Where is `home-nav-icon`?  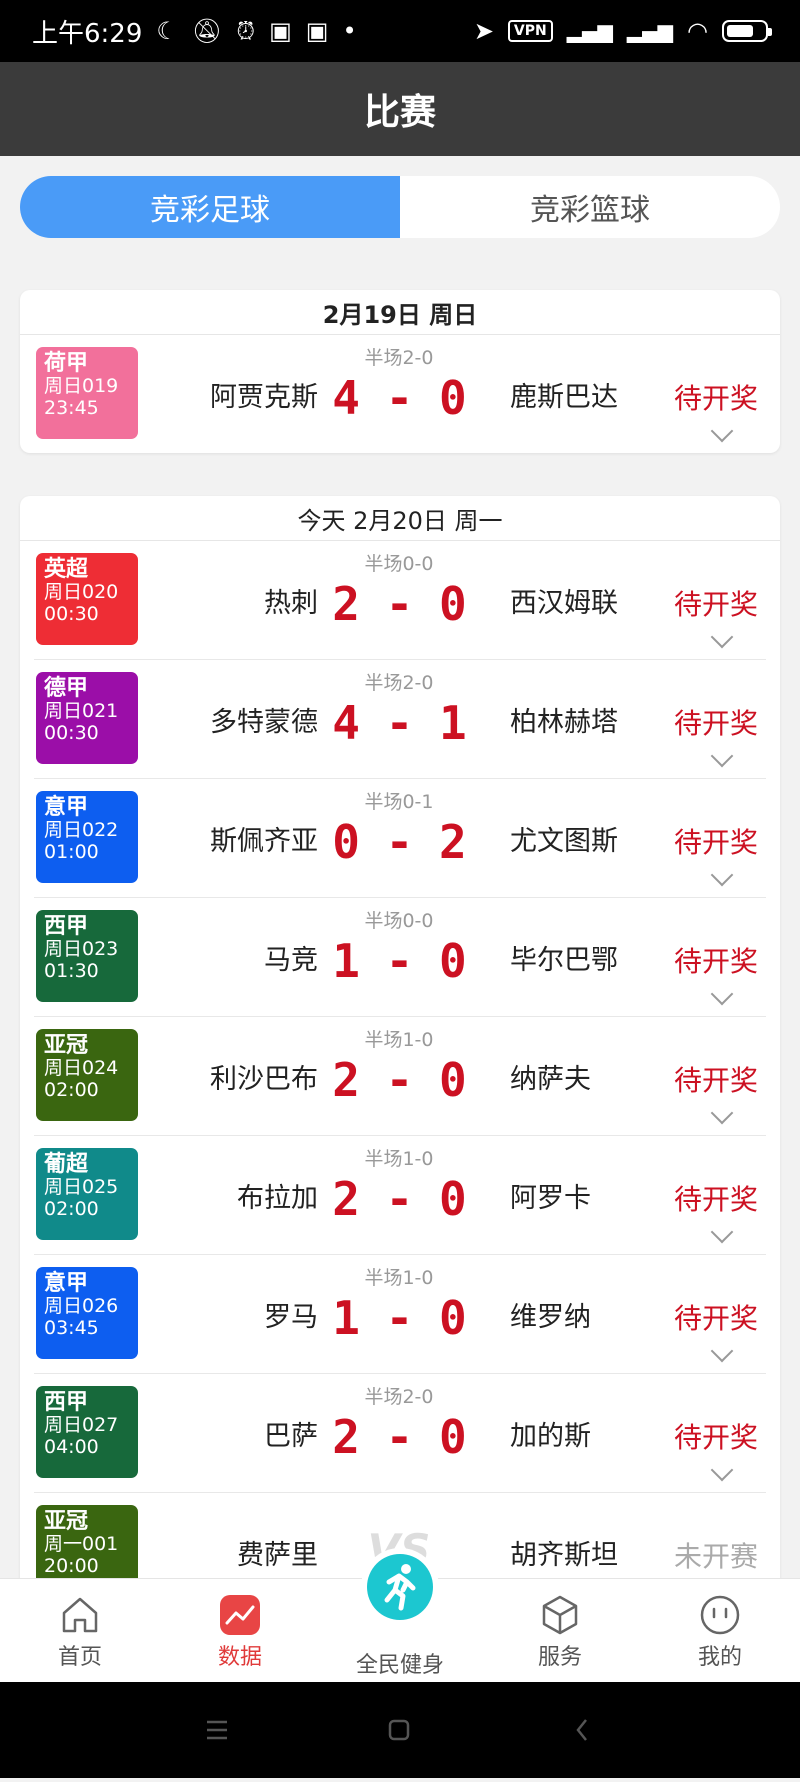
home-nav-icon is located at coordinates (399, 1730).